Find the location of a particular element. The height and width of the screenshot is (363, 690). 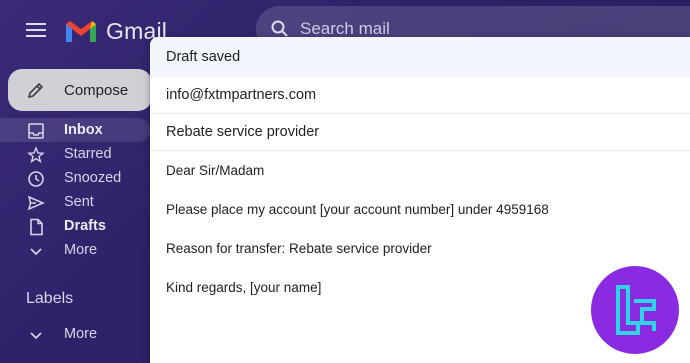

sidebar-item-inbox: Inbox is located at coordinates (75, 130).